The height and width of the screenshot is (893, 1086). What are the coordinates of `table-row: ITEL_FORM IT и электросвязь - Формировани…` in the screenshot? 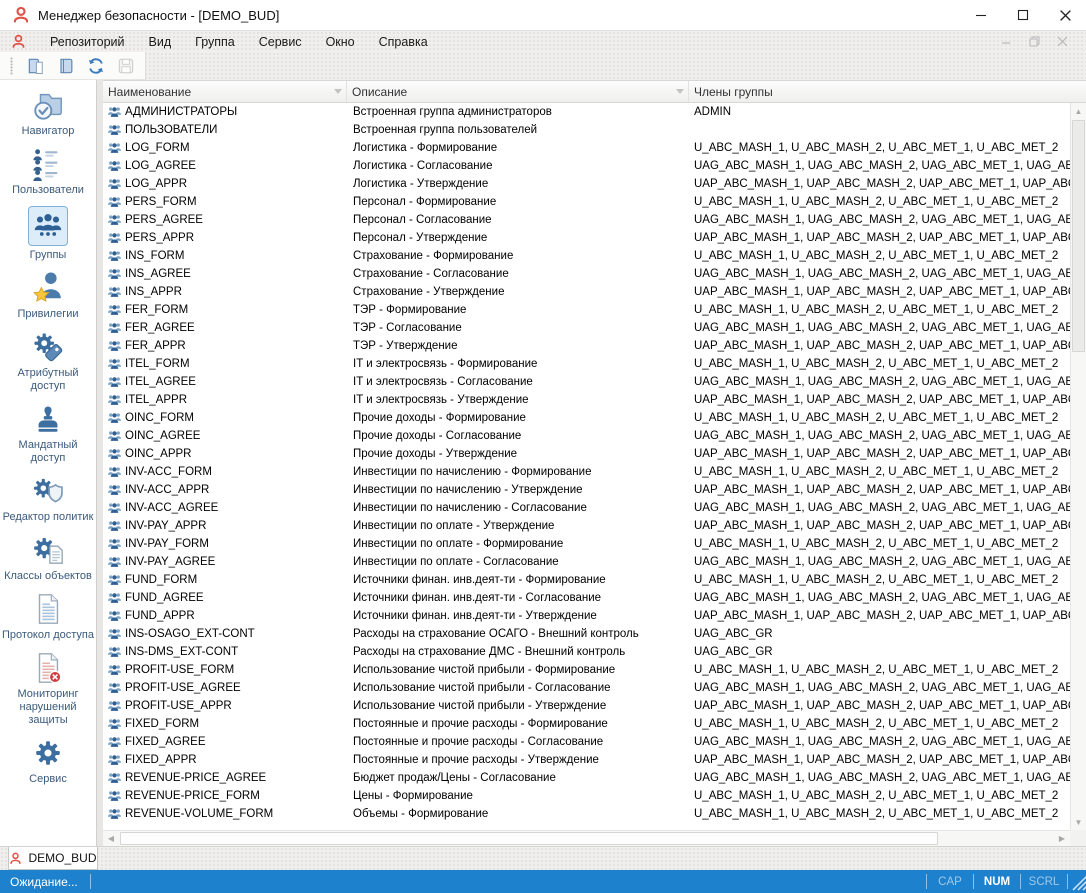 It's located at (586, 364).